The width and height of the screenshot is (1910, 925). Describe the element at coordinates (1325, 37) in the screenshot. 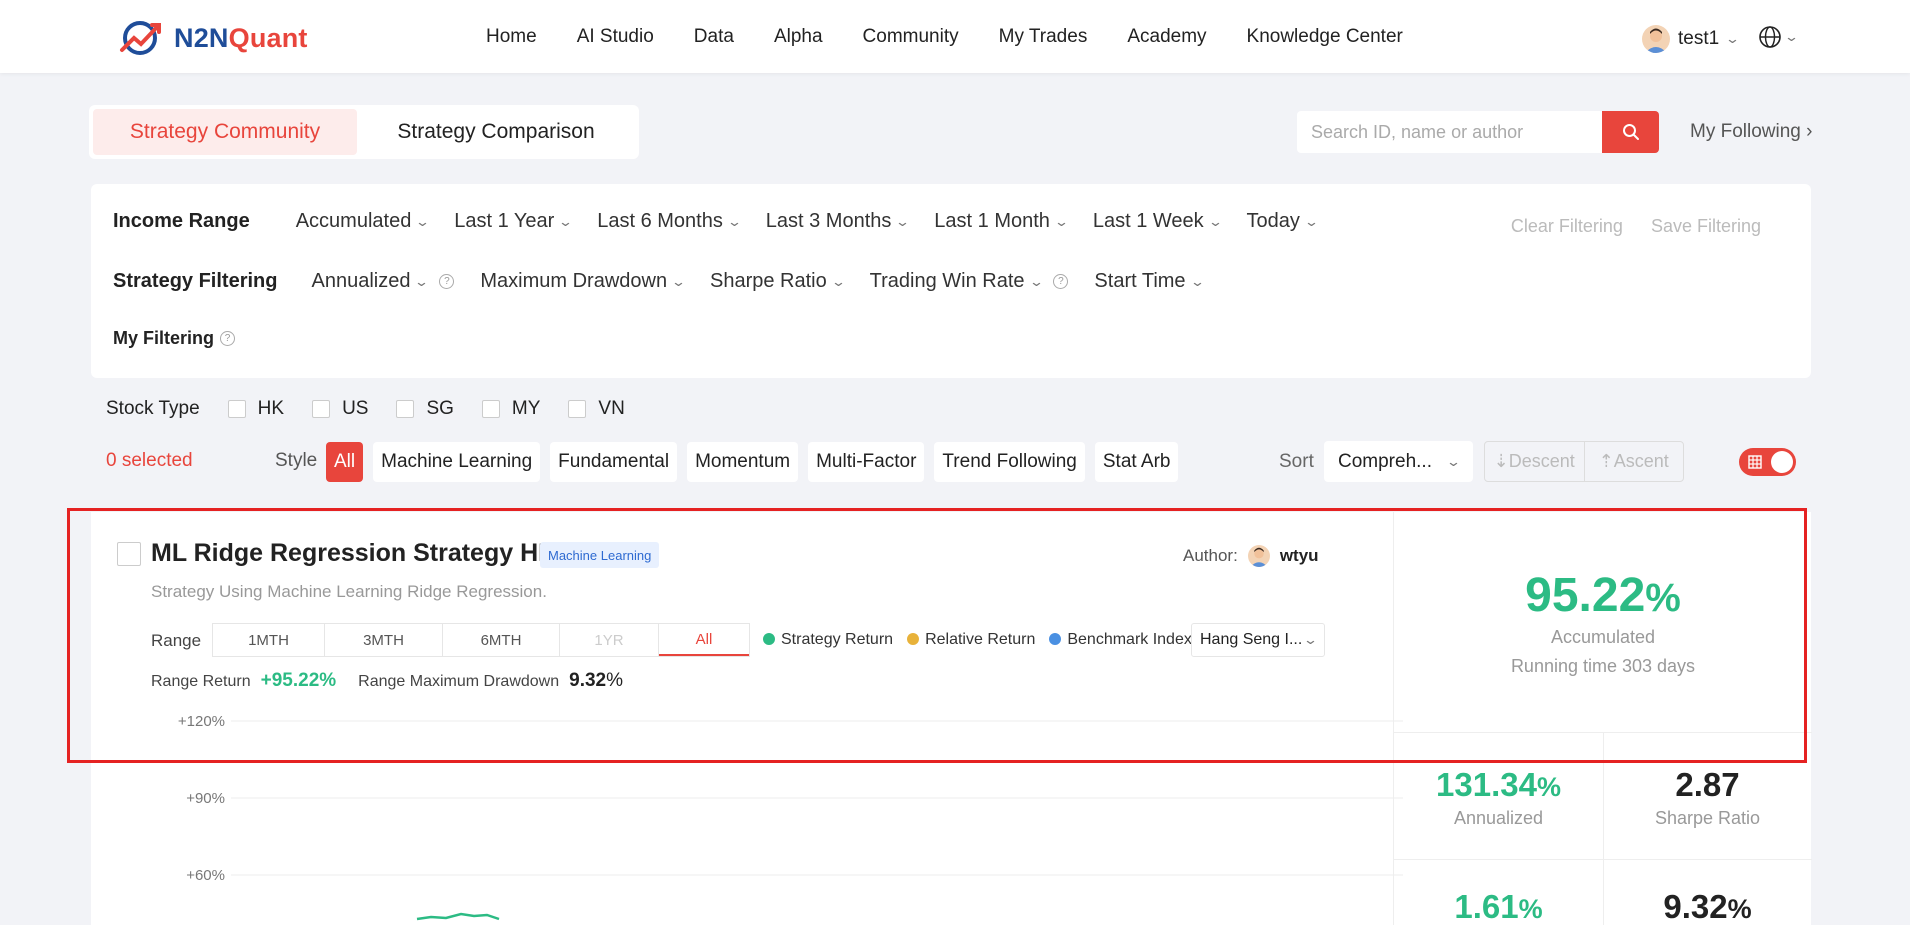

I see `nav-knowledge-center: Knowledge Center` at that location.